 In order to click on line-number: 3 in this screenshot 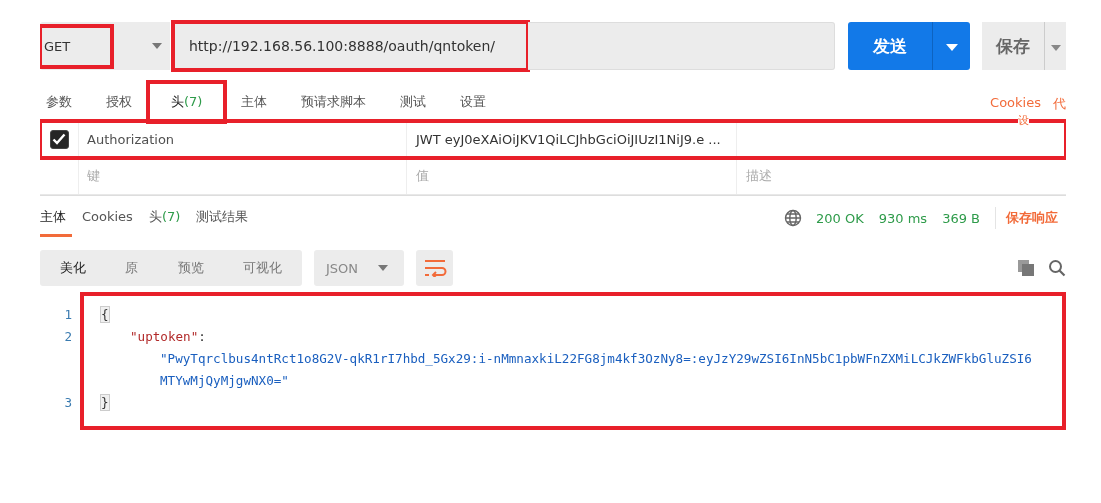, I will do `click(68, 403)`.